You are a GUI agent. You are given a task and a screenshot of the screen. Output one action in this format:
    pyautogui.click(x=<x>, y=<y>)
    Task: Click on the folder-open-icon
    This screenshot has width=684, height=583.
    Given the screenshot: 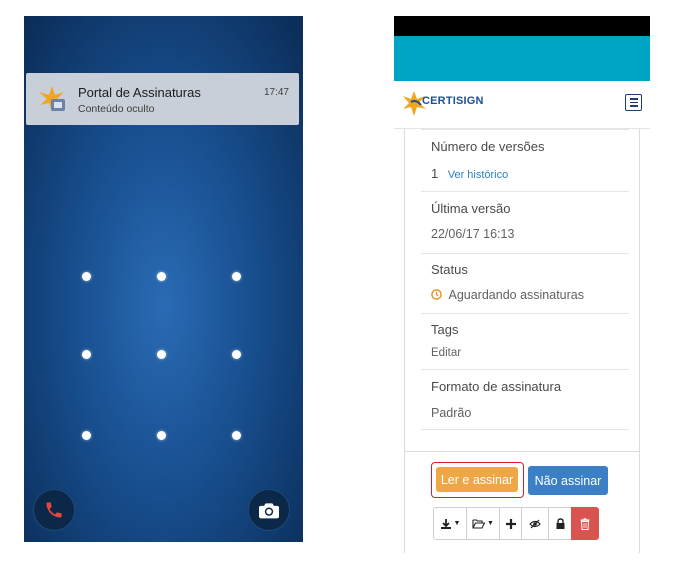 What is the action you would take?
    pyautogui.click(x=479, y=524)
    